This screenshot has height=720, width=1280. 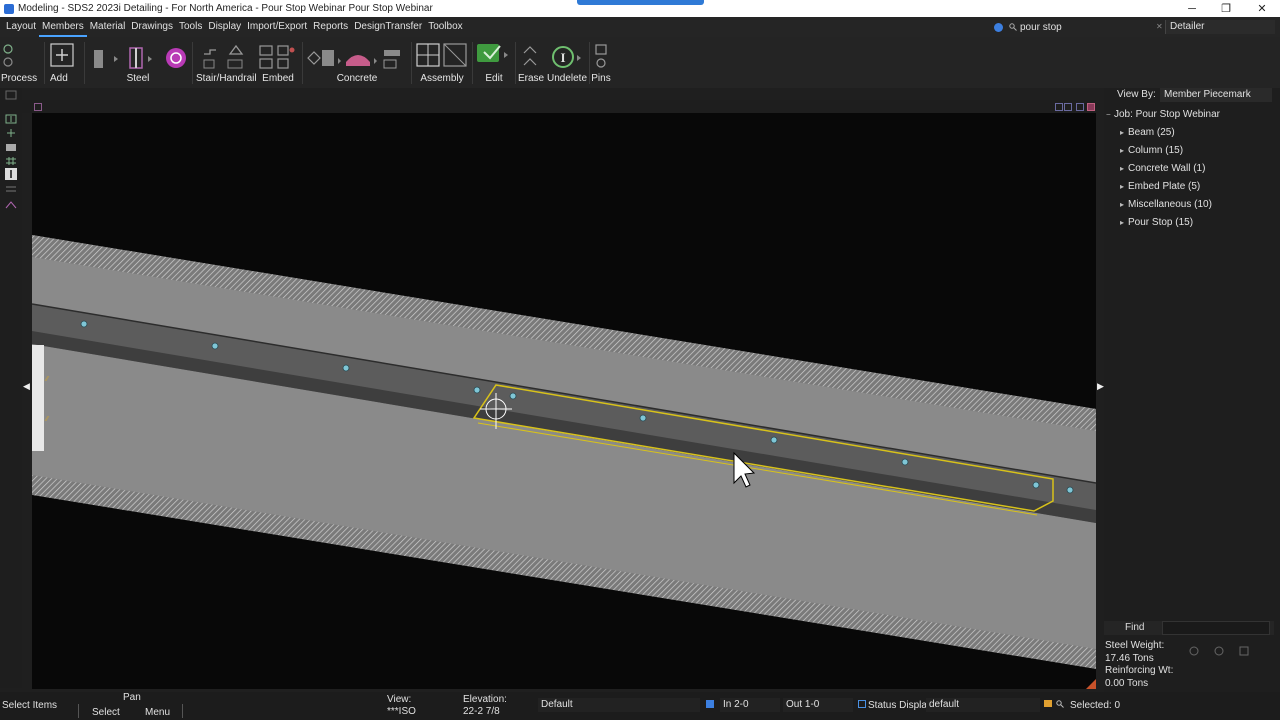 I want to click on steel-weight-value: 17.46 Tons, so click(x=1129, y=658).